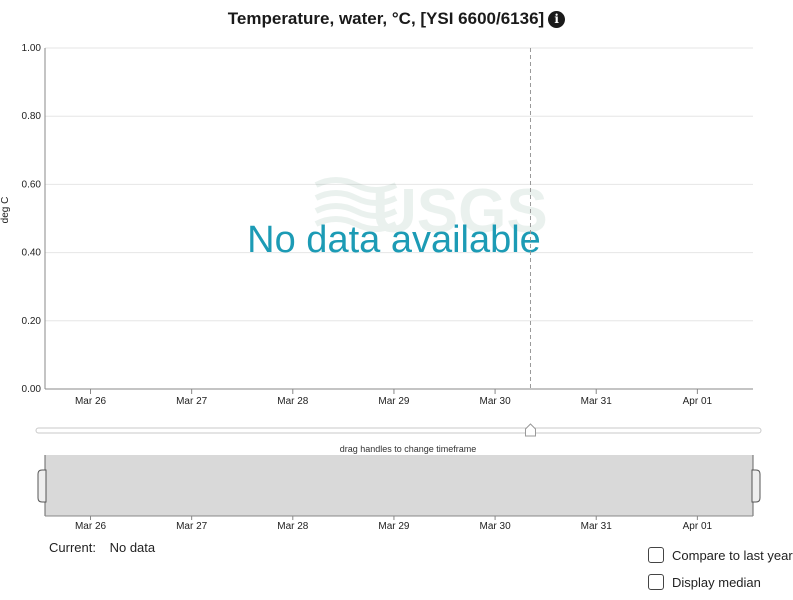 This screenshot has height=600, width=793. What do you see at coordinates (72, 547) in the screenshot?
I see `current-label: Current:` at bounding box center [72, 547].